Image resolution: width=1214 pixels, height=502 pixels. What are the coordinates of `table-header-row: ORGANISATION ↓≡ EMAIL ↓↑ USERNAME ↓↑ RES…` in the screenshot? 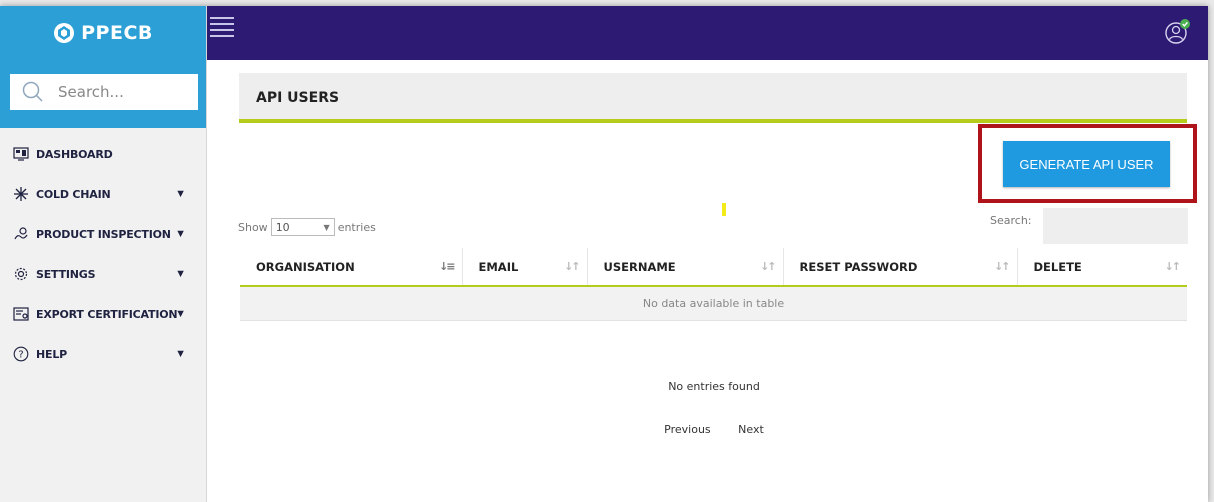 It's located at (713, 267).